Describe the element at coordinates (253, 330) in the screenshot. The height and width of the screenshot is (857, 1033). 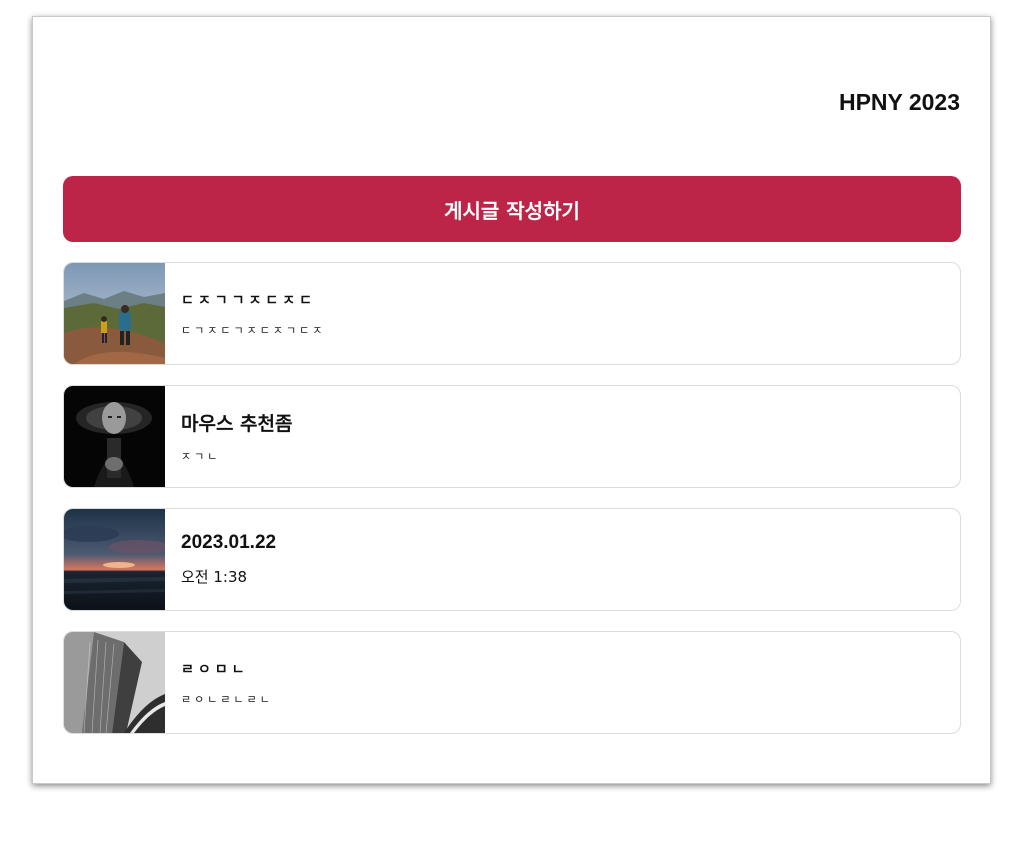
I see `post-subtitle: ㄷㄱㅈㄷㄱㅈㄷㅈㄱㄷㅈ` at that location.